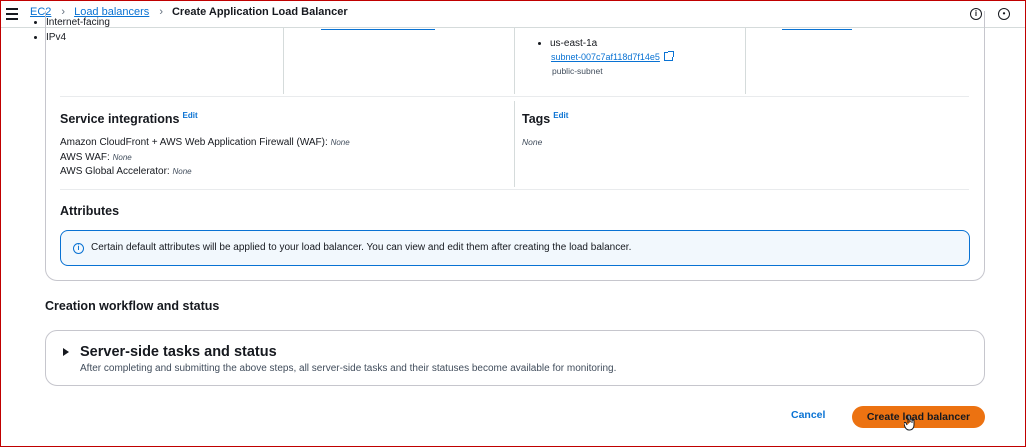  What do you see at coordinates (532, 142) in the screenshot?
I see `tags-value: None` at bounding box center [532, 142].